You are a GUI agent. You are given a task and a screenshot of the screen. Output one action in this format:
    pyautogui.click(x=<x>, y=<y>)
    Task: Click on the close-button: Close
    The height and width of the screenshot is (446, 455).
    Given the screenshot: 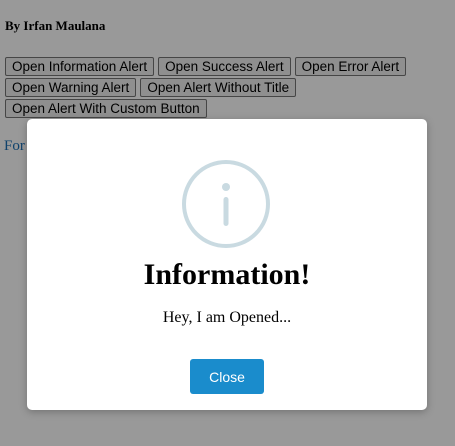 What is the action you would take?
    pyautogui.click(x=227, y=376)
    